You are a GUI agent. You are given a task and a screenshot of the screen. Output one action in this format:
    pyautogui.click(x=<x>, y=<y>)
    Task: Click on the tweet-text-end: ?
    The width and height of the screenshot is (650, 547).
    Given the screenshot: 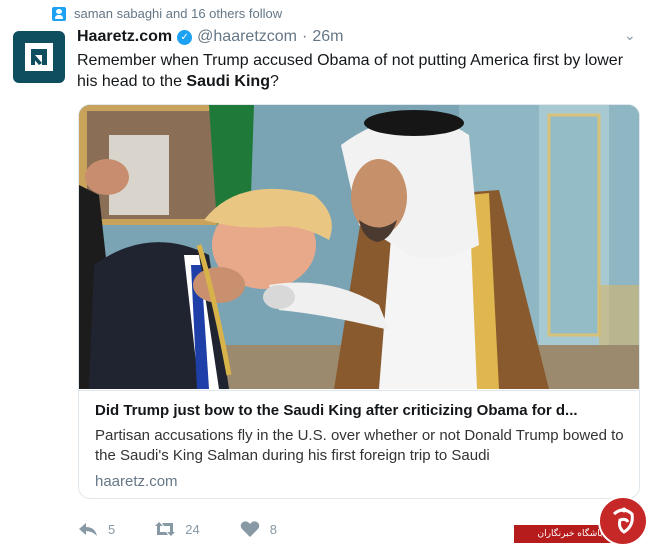 What is the action you would take?
    pyautogui.click(x=274, y=81)
    